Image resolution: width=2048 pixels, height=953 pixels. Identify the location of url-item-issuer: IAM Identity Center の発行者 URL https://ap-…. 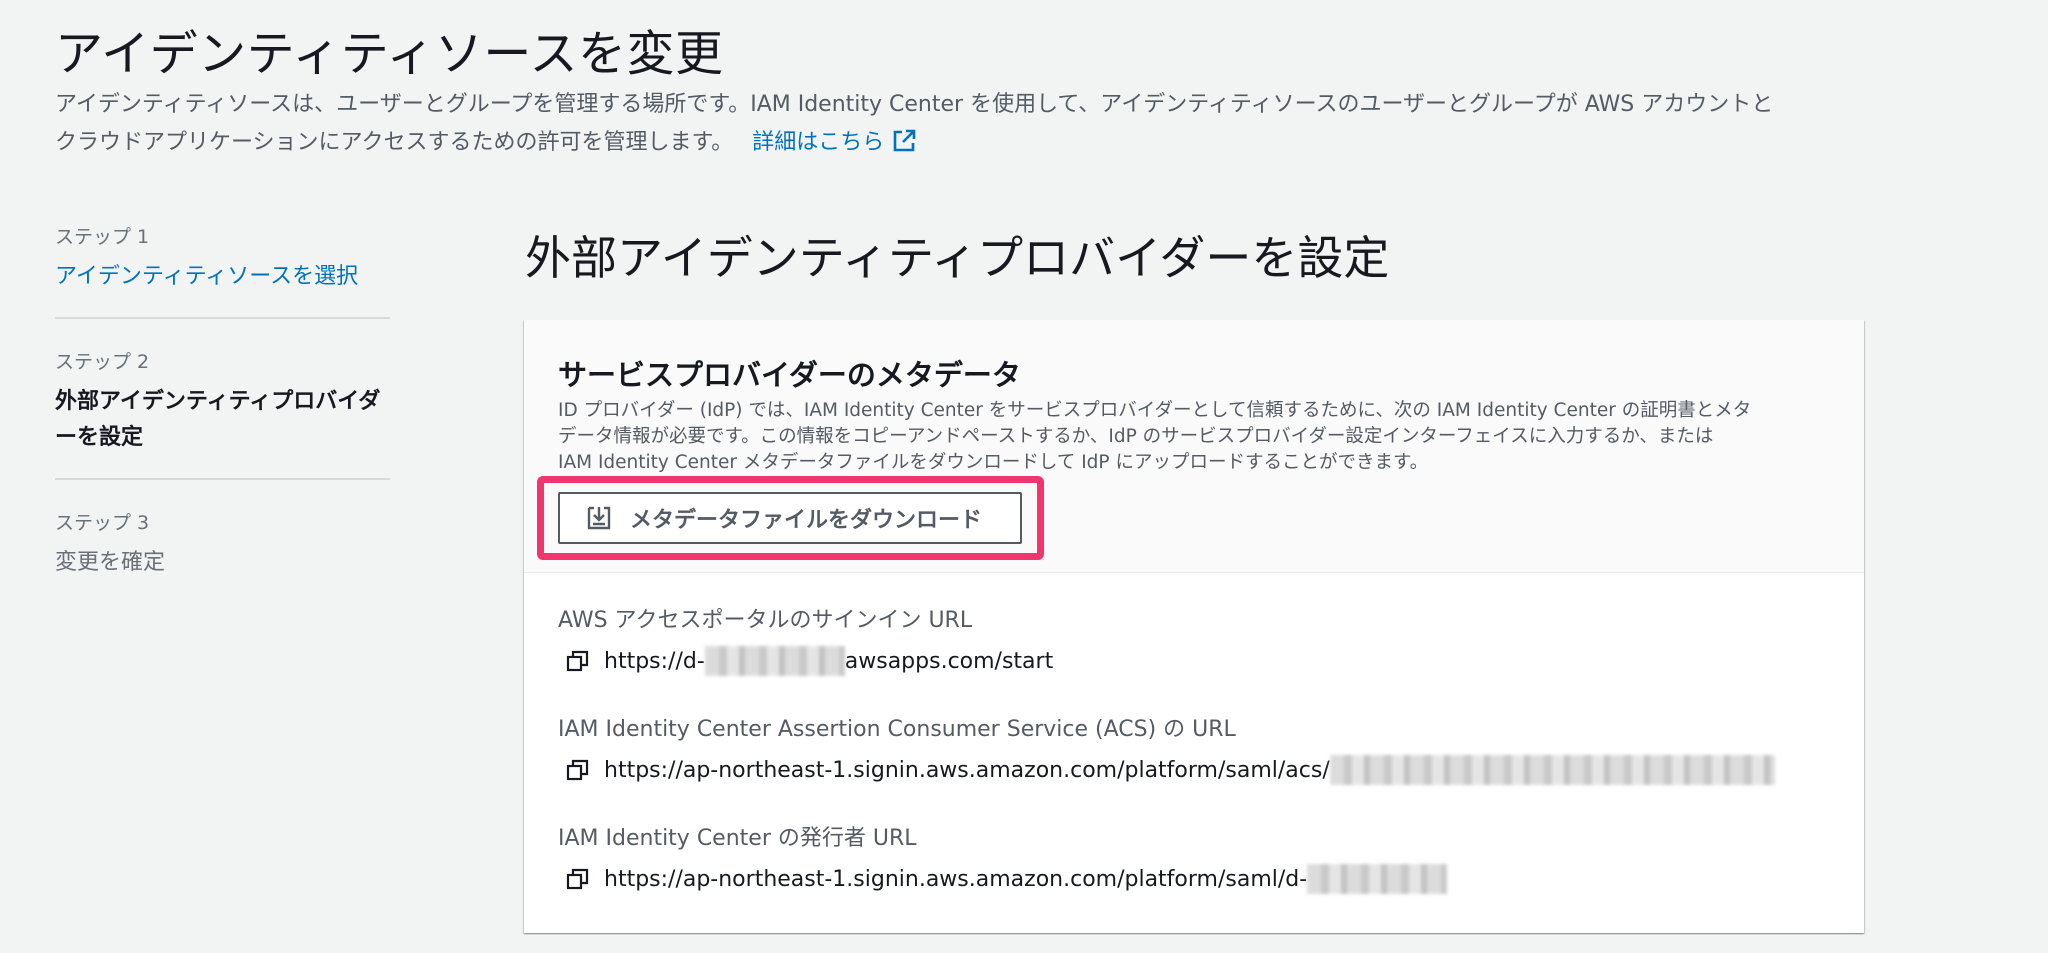
(1166, 857).